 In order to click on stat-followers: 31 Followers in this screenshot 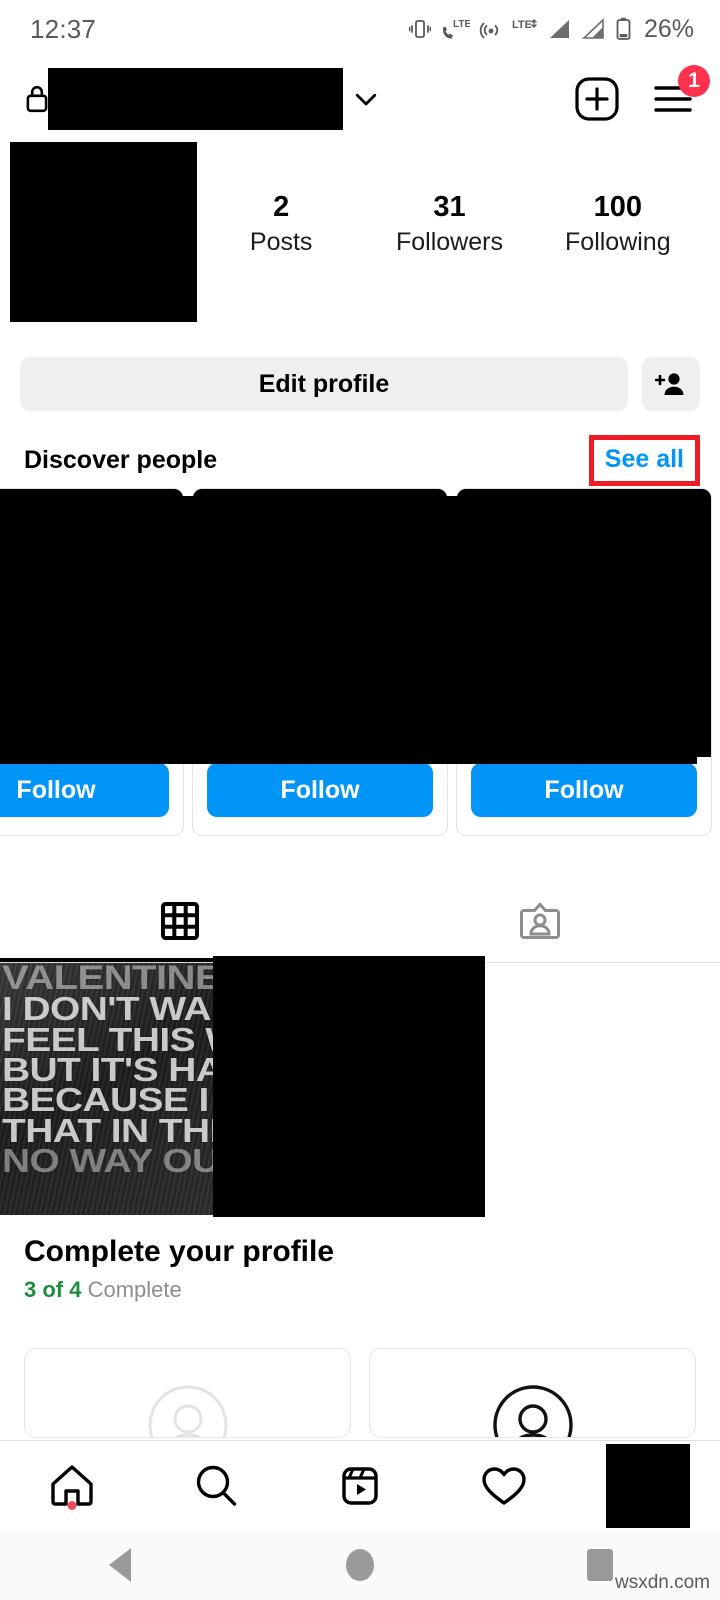, I will do `click(449, 224)`.